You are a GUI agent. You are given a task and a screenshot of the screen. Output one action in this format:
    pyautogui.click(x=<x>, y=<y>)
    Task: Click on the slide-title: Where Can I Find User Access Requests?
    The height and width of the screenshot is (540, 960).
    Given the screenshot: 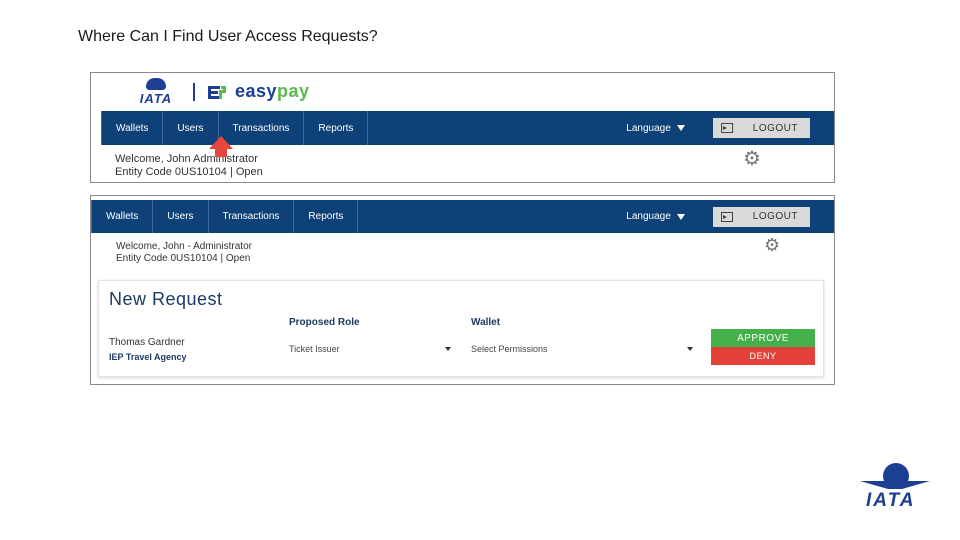 What is the action you would take?
    pyautogui.click(x=228, y=36)
    